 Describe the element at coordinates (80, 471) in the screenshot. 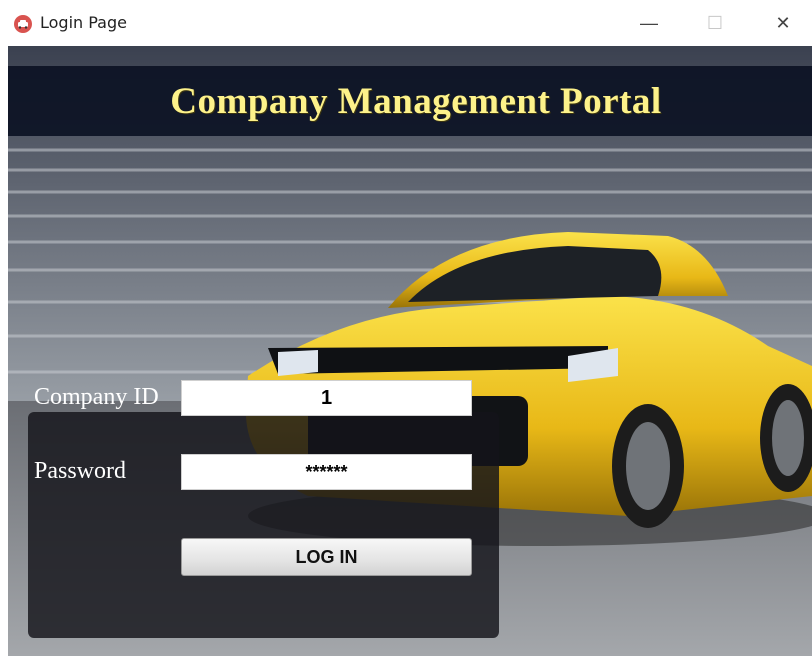

I see `password-label: Password` at that location.